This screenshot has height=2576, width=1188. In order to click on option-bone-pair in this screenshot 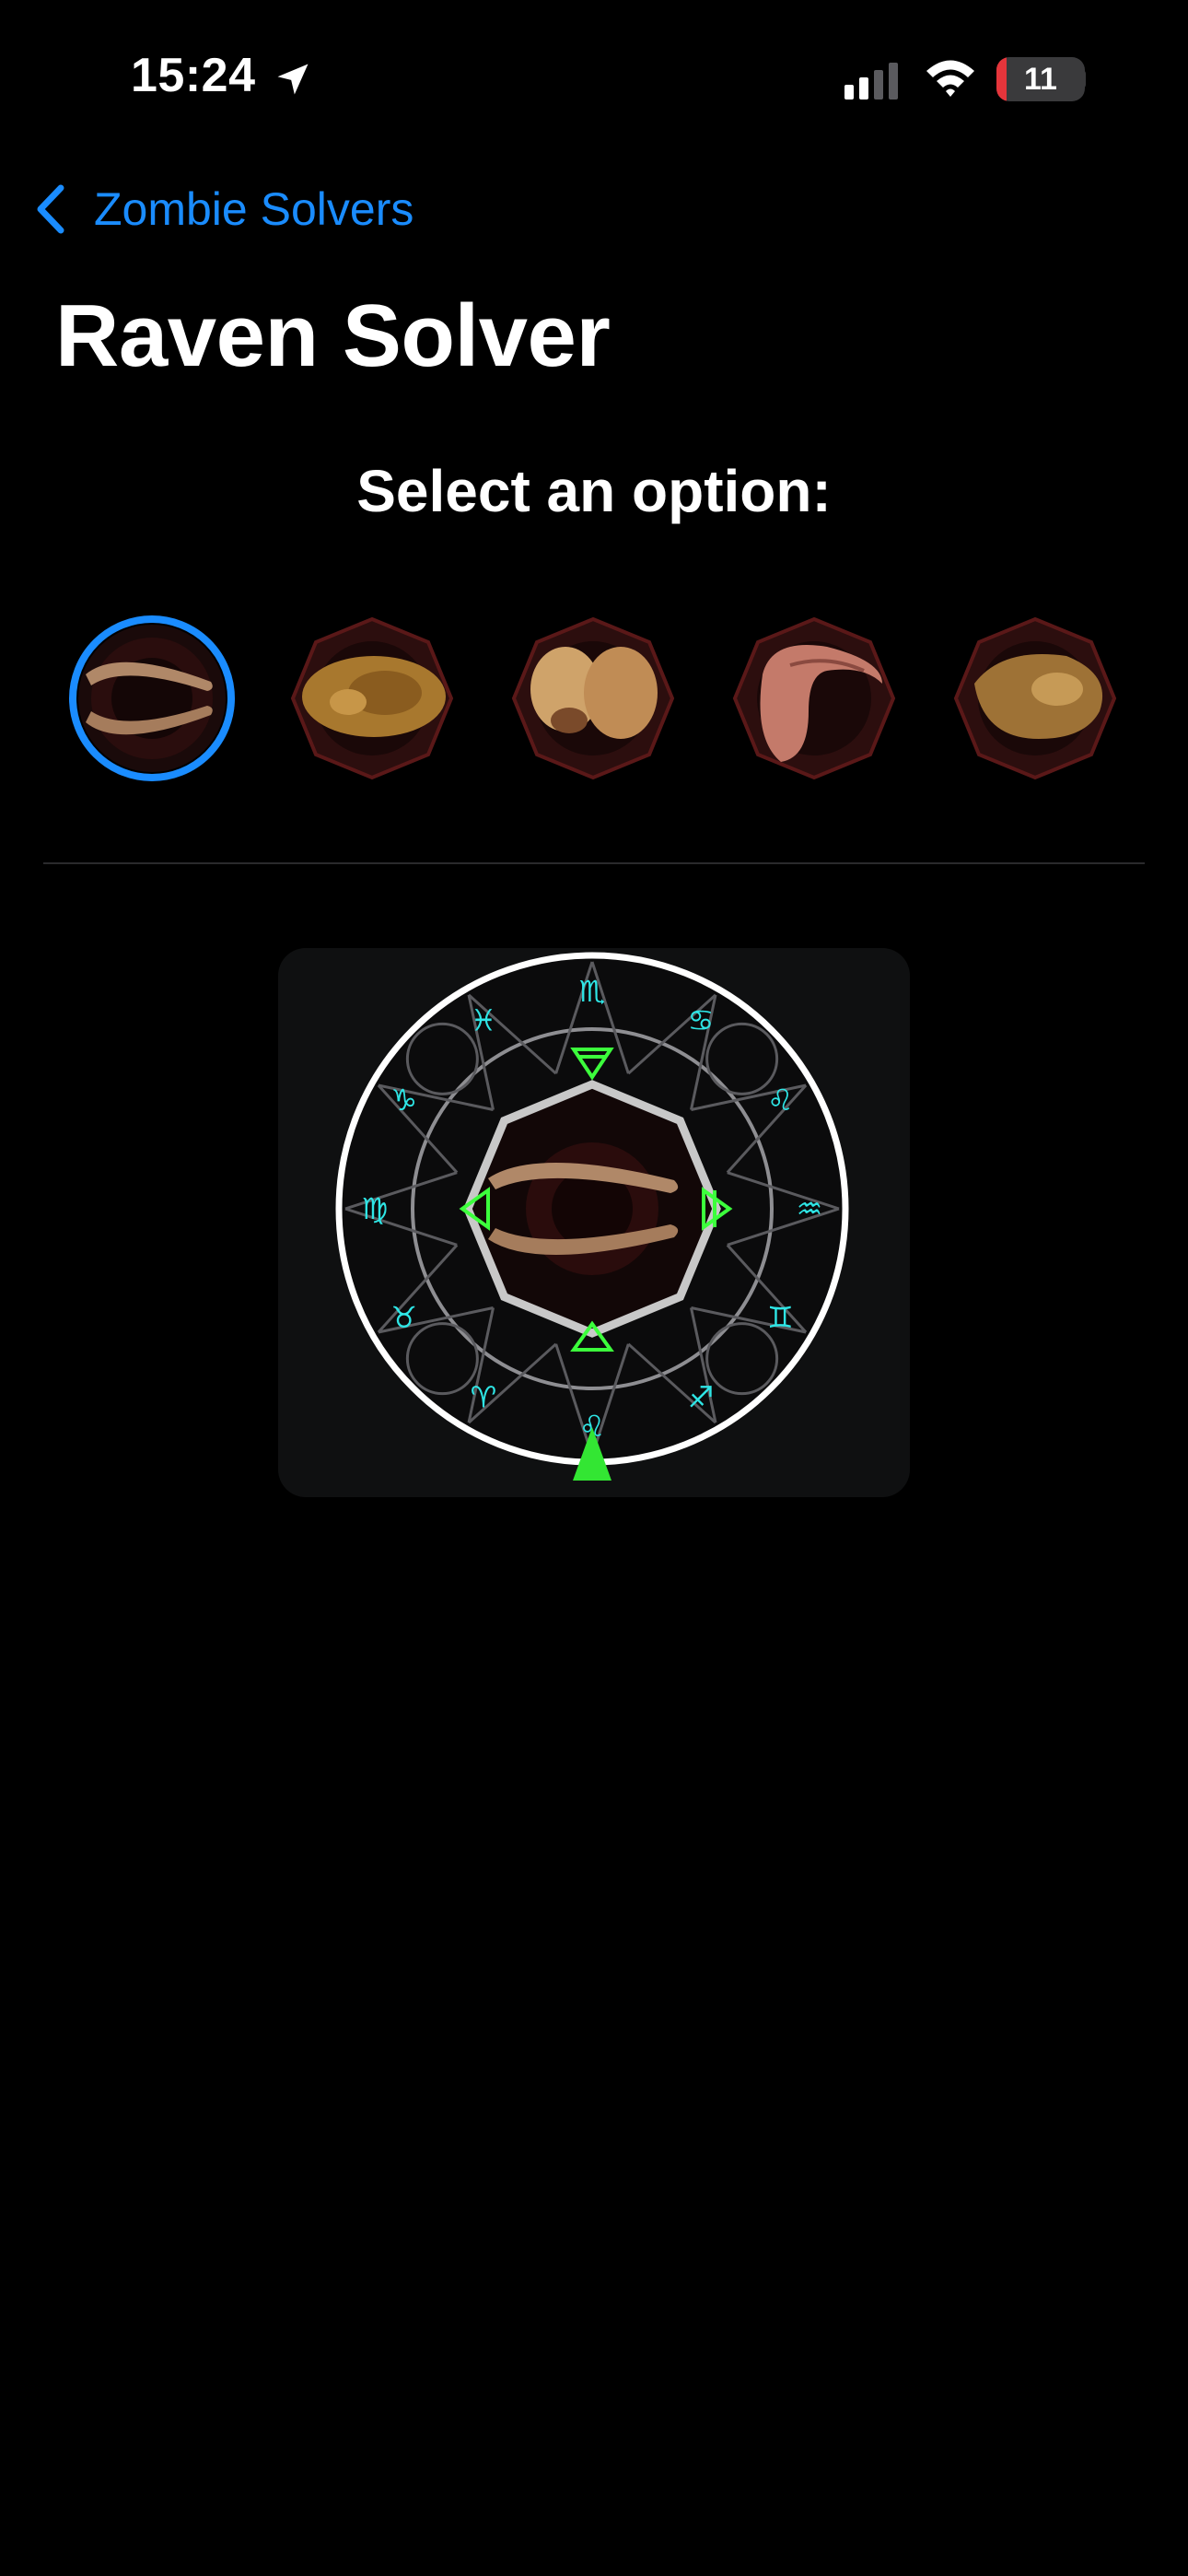, I will do `click(593, 698)`.